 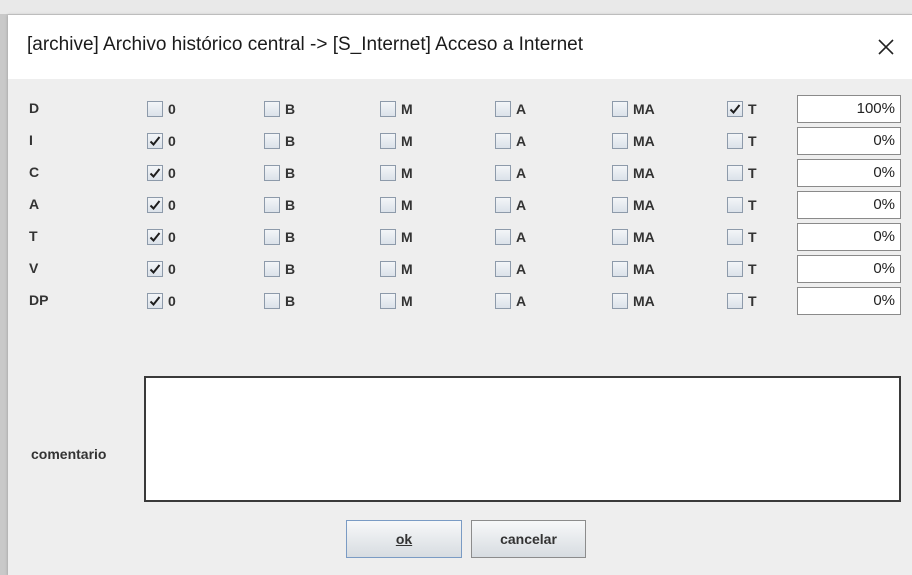 What do you see at coordinates (528, 539) in the screenshot?
I see `cancel-button: cancelar` at bounding box center [528, 539].